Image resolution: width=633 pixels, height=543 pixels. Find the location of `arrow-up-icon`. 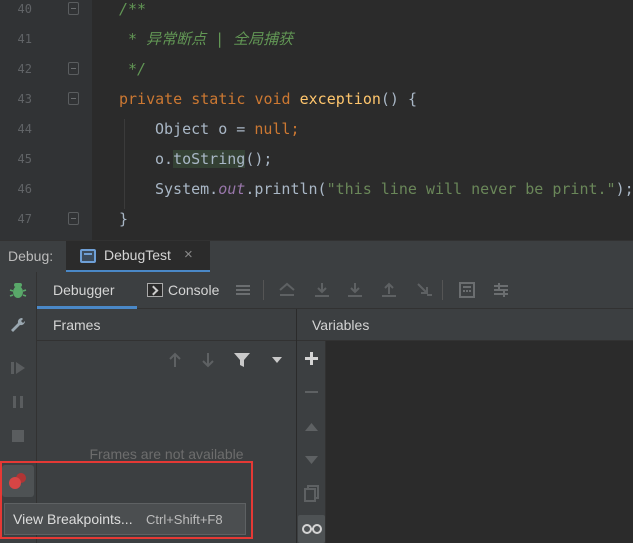

arrow-up-icon is located at coordinates (175, 360).